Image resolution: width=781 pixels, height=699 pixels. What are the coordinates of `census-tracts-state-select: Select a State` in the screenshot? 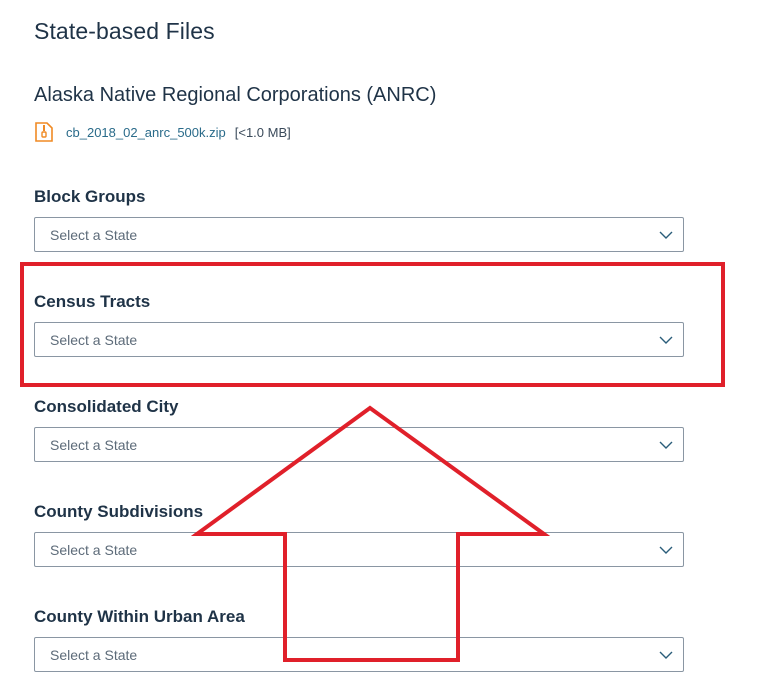 It's located at (359, 339).